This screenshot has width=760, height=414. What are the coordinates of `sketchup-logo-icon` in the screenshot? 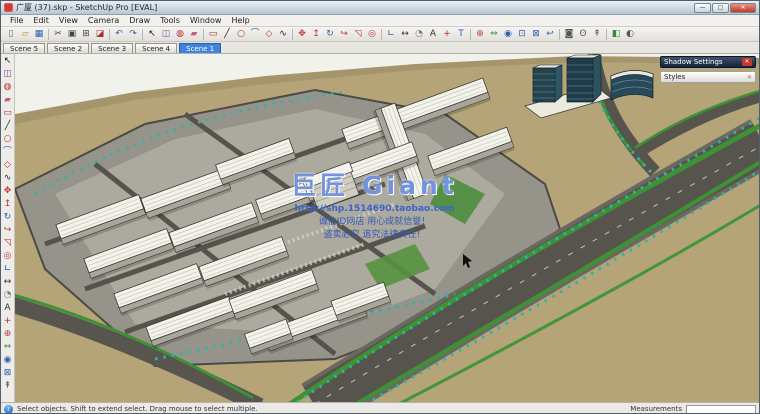 It's located at (8, 7).